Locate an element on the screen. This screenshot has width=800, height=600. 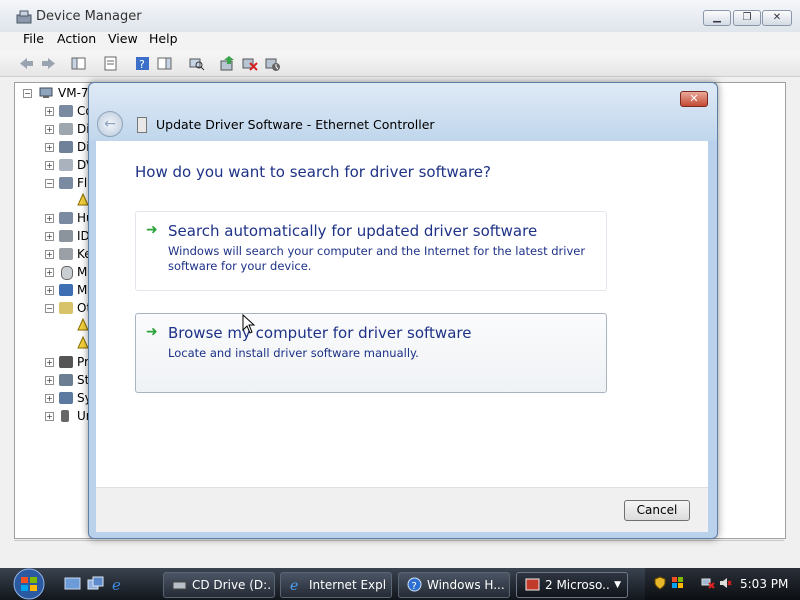
keyboard-icon is located at coordinates (66, 254).